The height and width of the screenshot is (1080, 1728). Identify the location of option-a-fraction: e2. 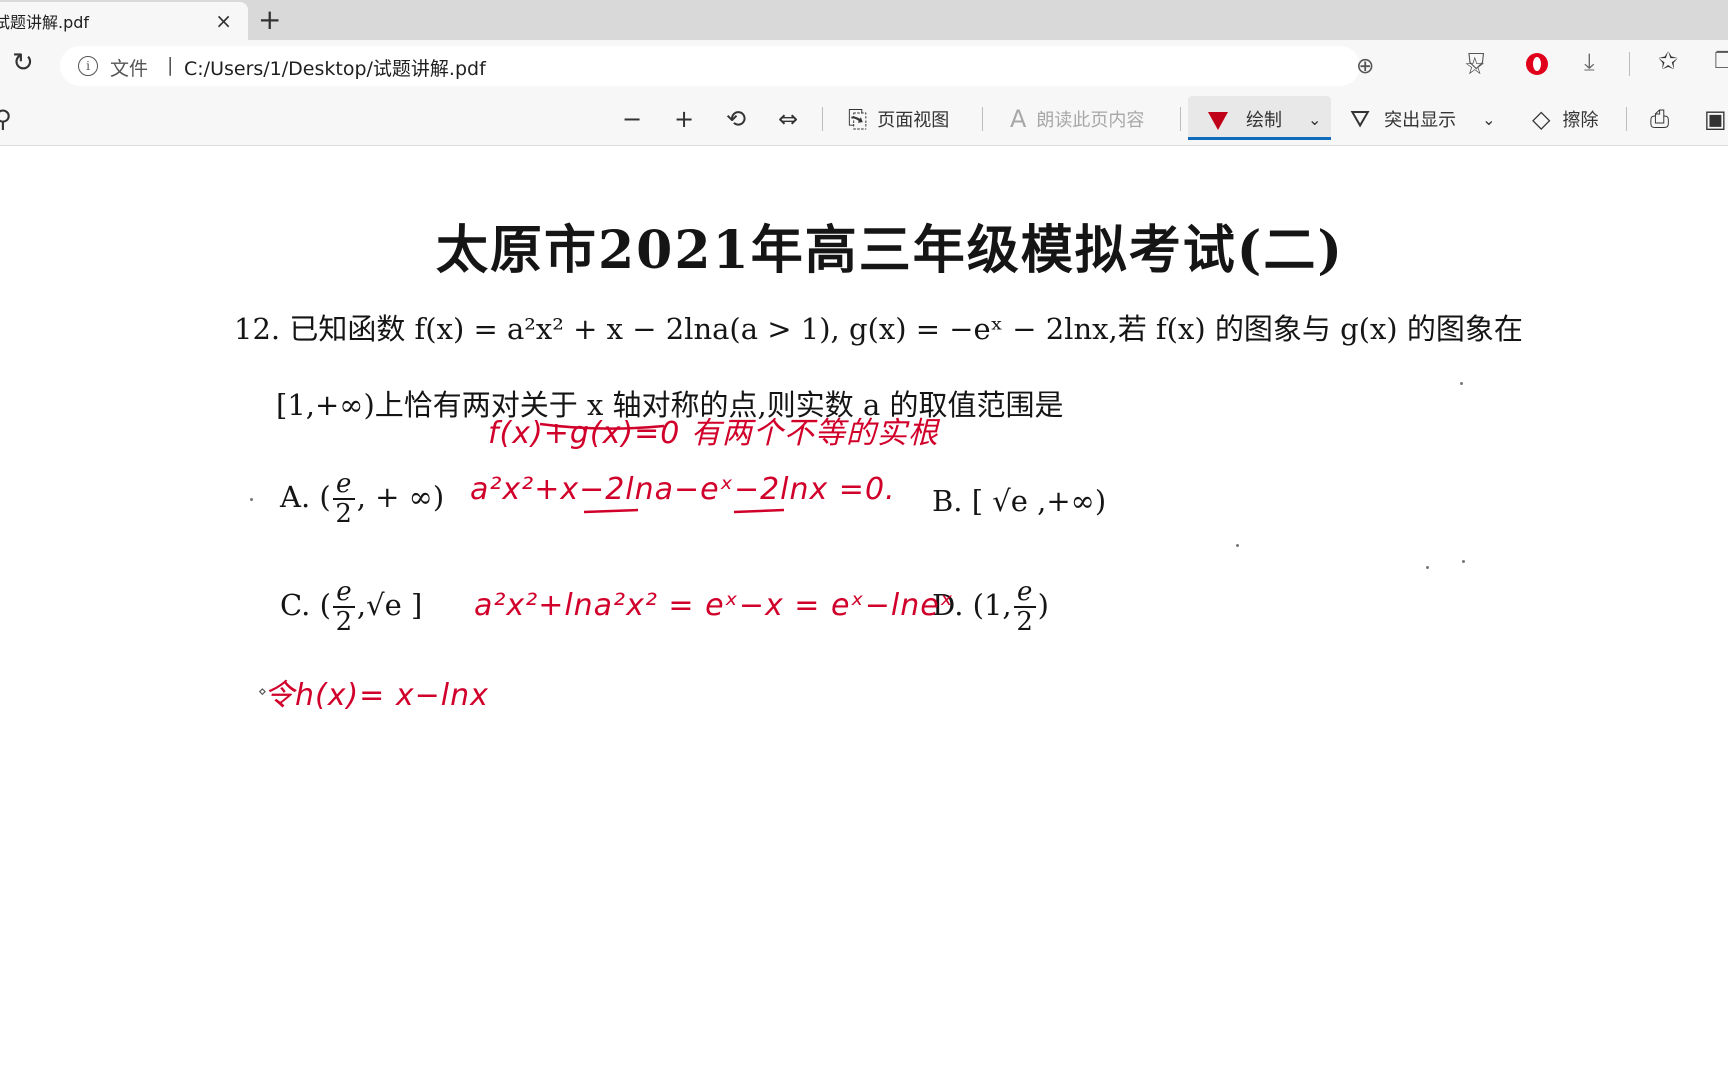
(343, 499).